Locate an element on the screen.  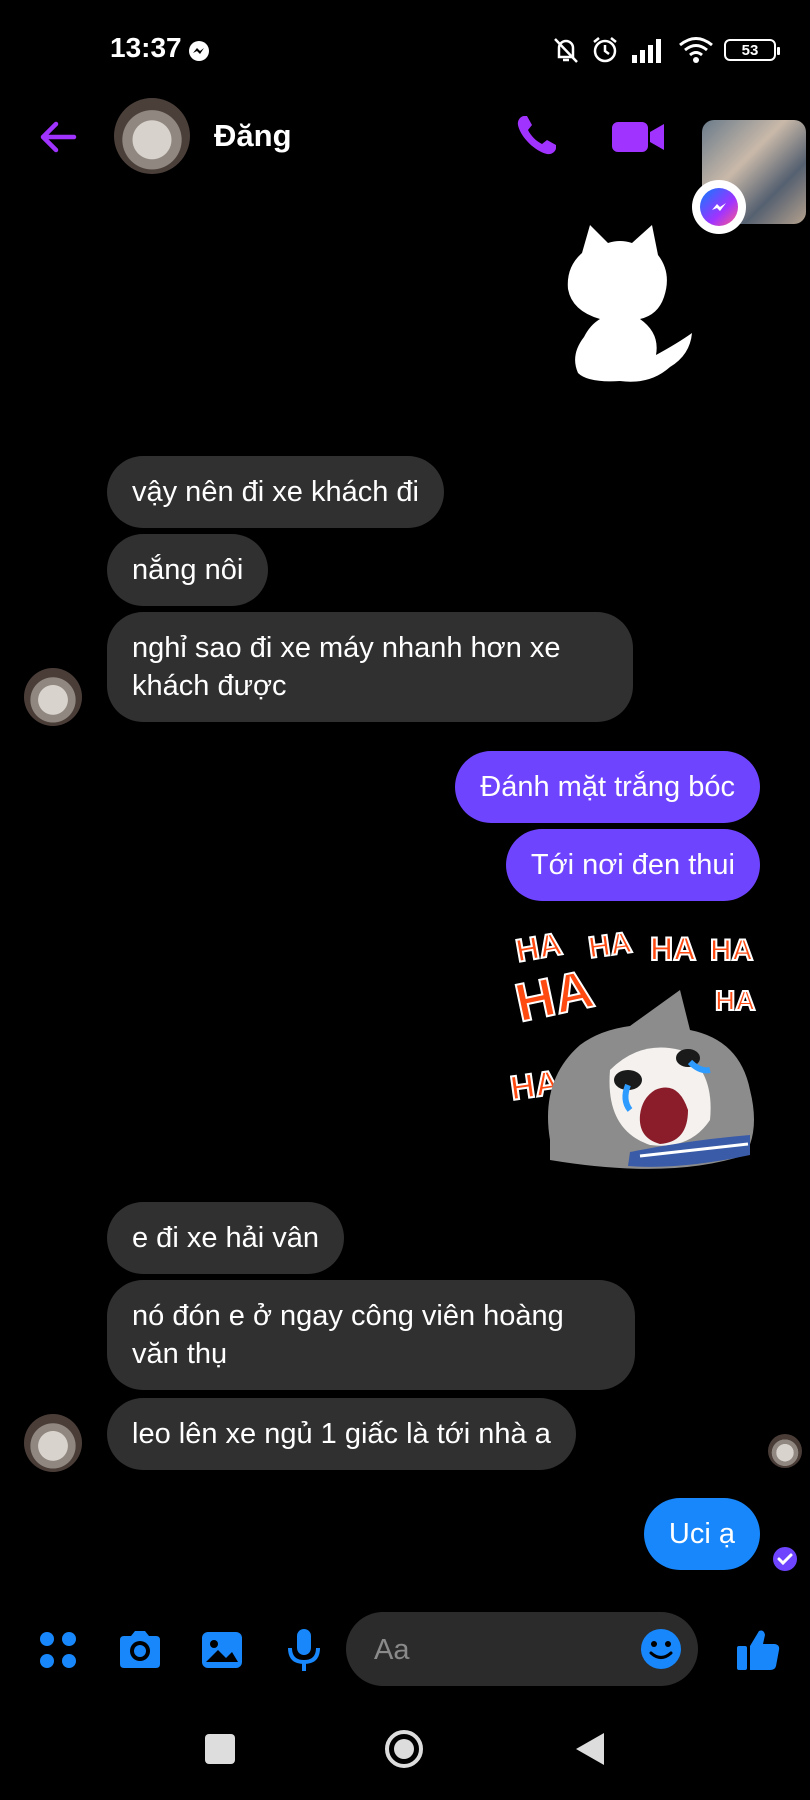
thumbs-up-icon is located at coordinates (758, 1650).